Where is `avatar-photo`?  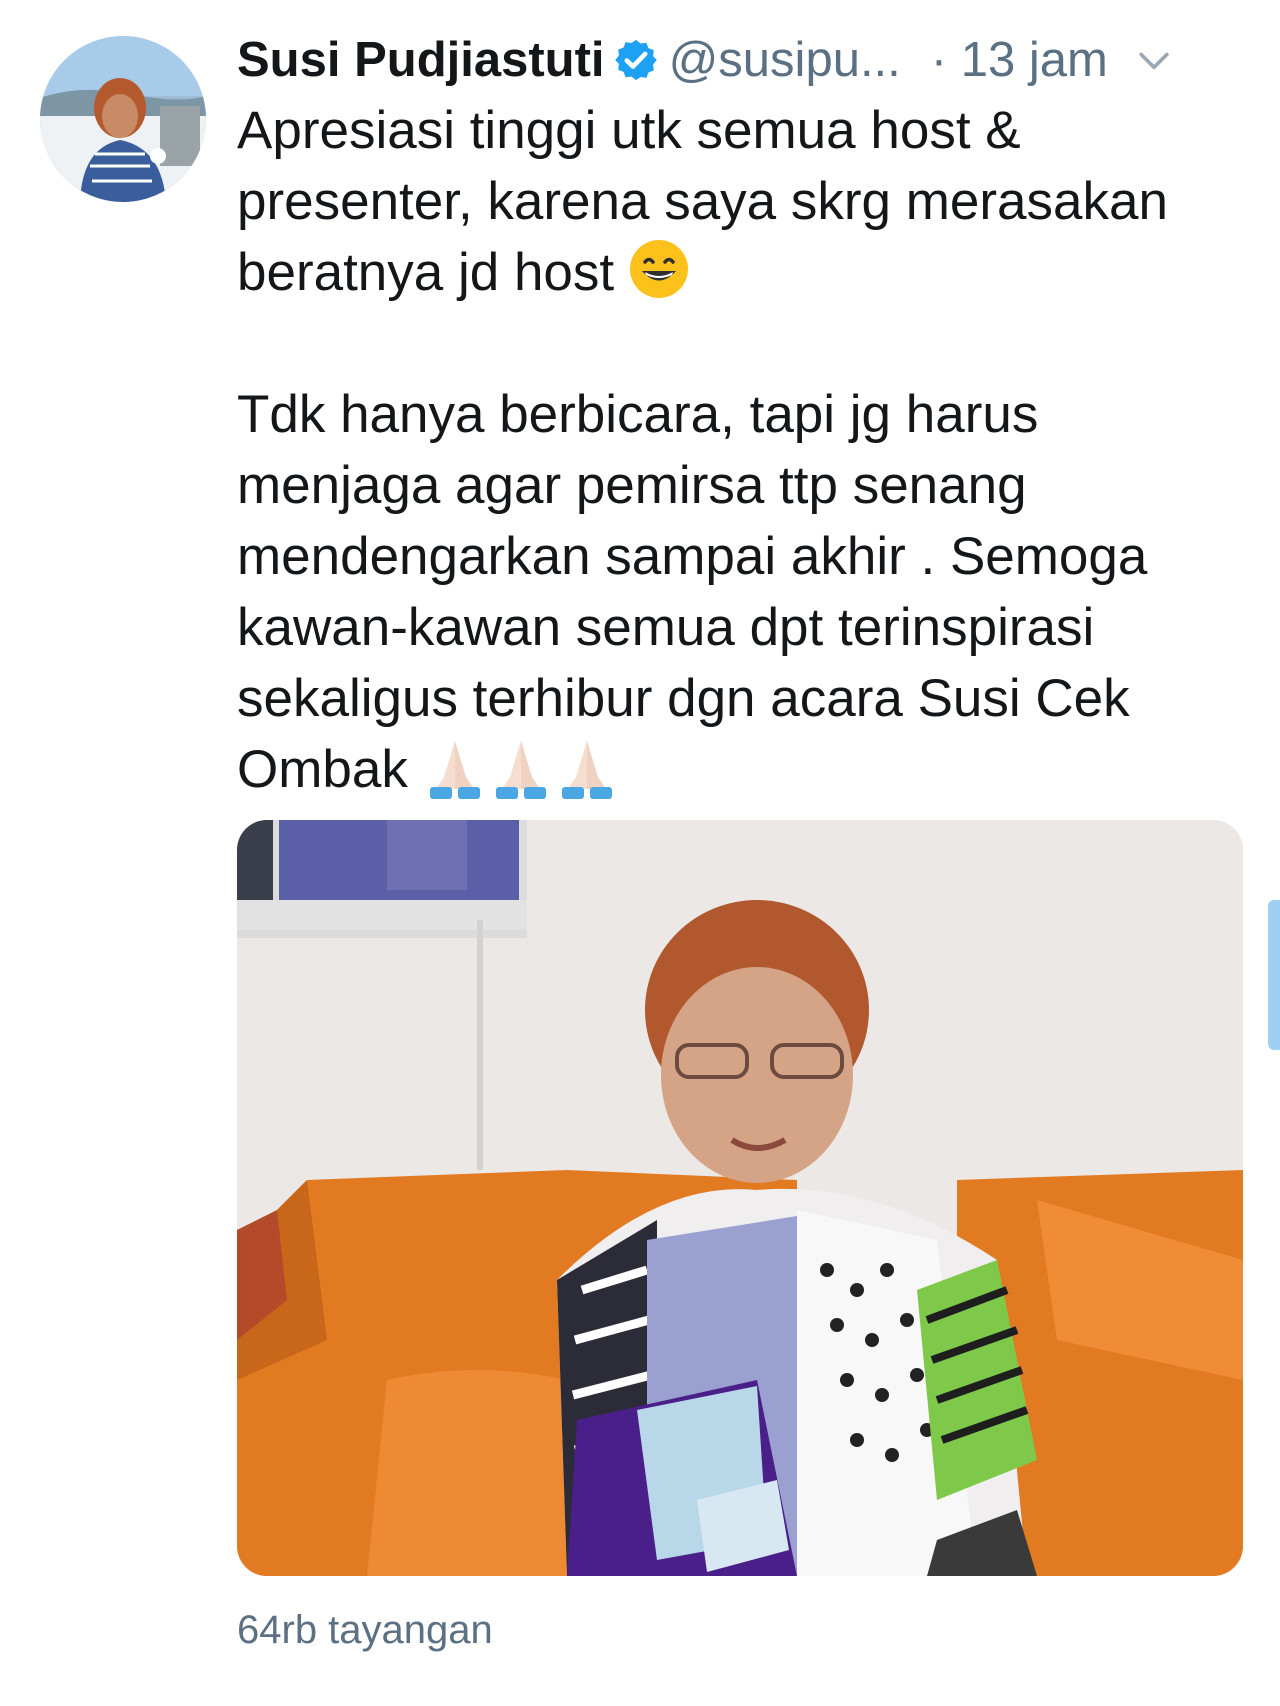 avatar-photo is located at coordinates (123, 119).